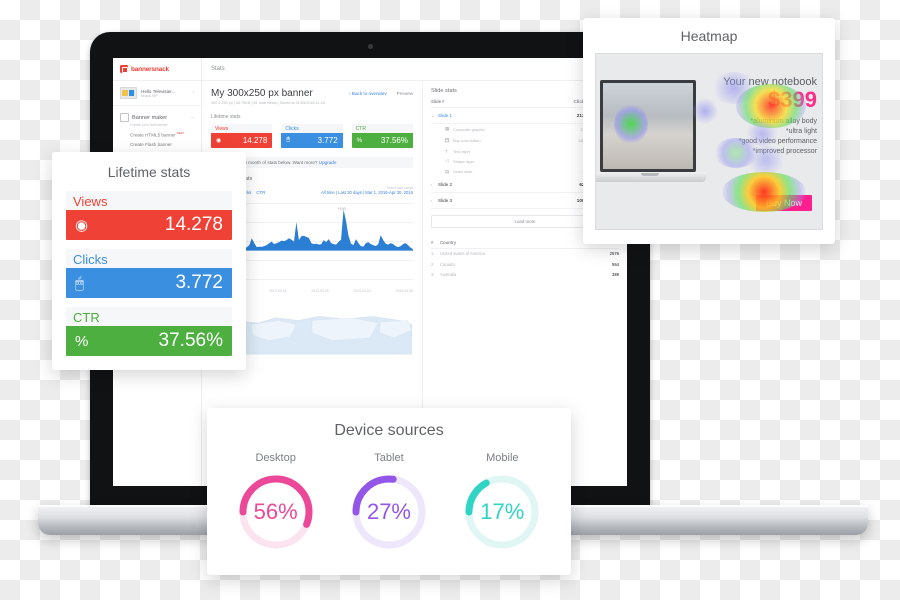 The height and width of the screenshot is (600, 900). I want to click on stat-tile-label: Clicks, so click(292, 129).